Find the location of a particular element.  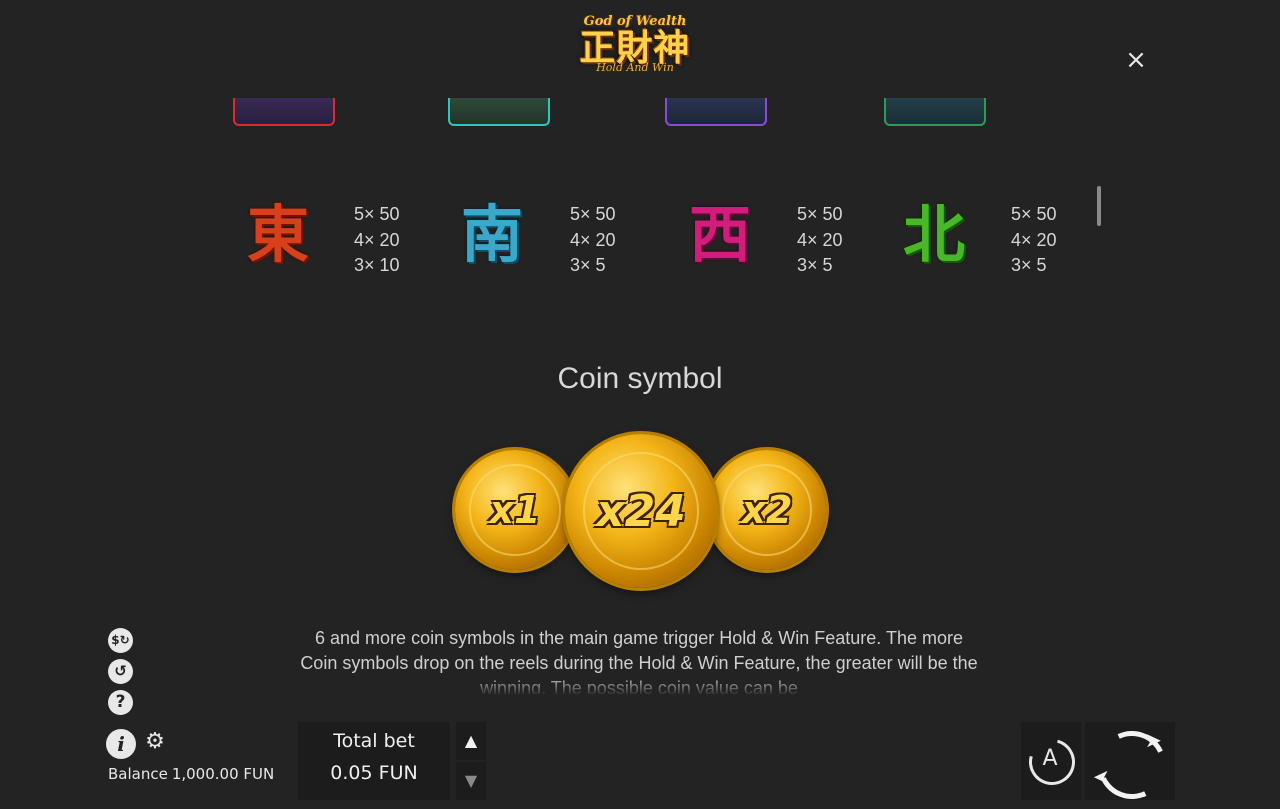

coin-symbol-x24: x24 is located at coordinates (641, 511).